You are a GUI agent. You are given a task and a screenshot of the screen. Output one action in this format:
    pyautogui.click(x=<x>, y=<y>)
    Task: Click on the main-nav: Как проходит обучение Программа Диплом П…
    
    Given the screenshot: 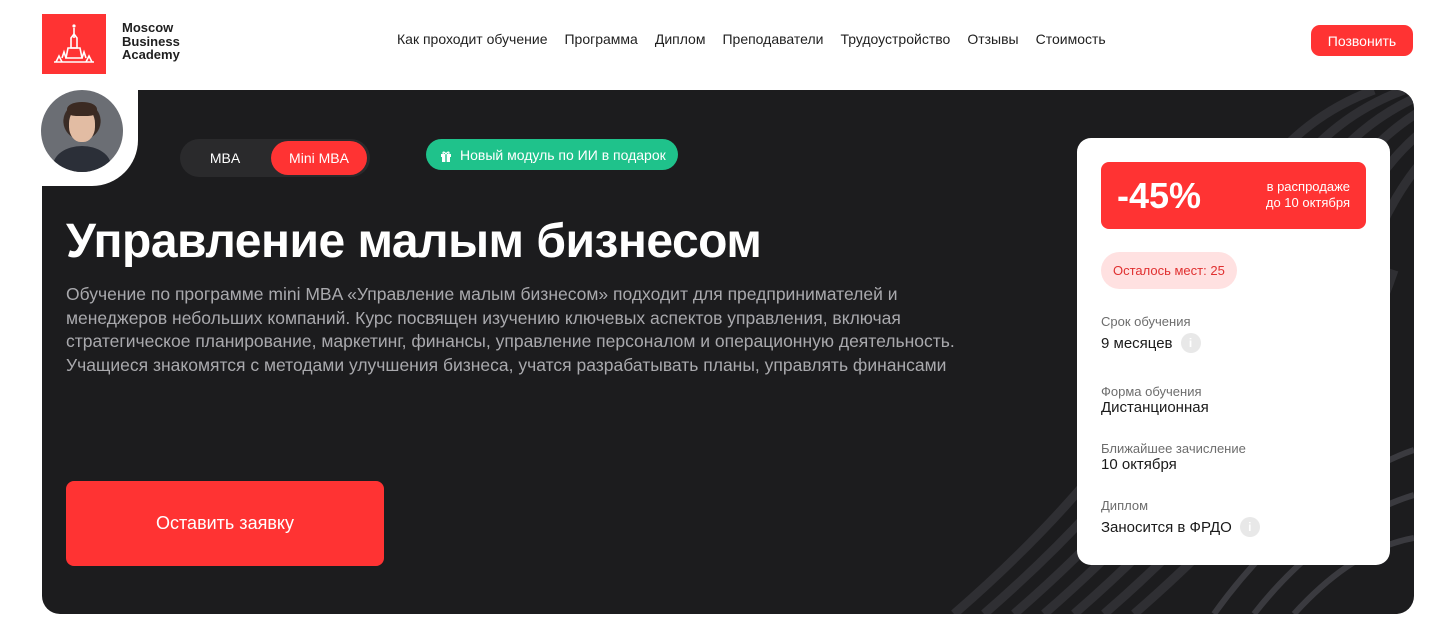 What is the action you would take?
    pyautogui.click(x=751, y=39)
    